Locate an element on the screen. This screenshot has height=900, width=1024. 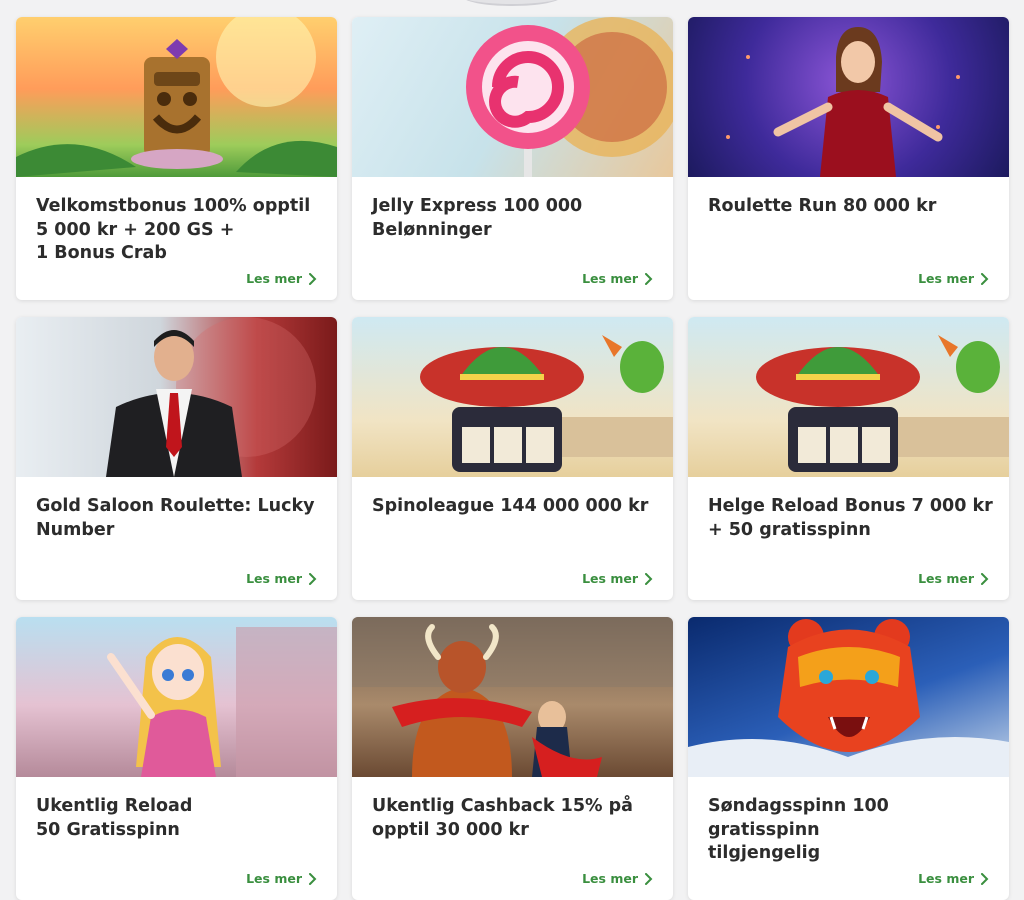
promo-title-line: Spinoleague 144 000 000 kr is located at coordinates (510, 506).